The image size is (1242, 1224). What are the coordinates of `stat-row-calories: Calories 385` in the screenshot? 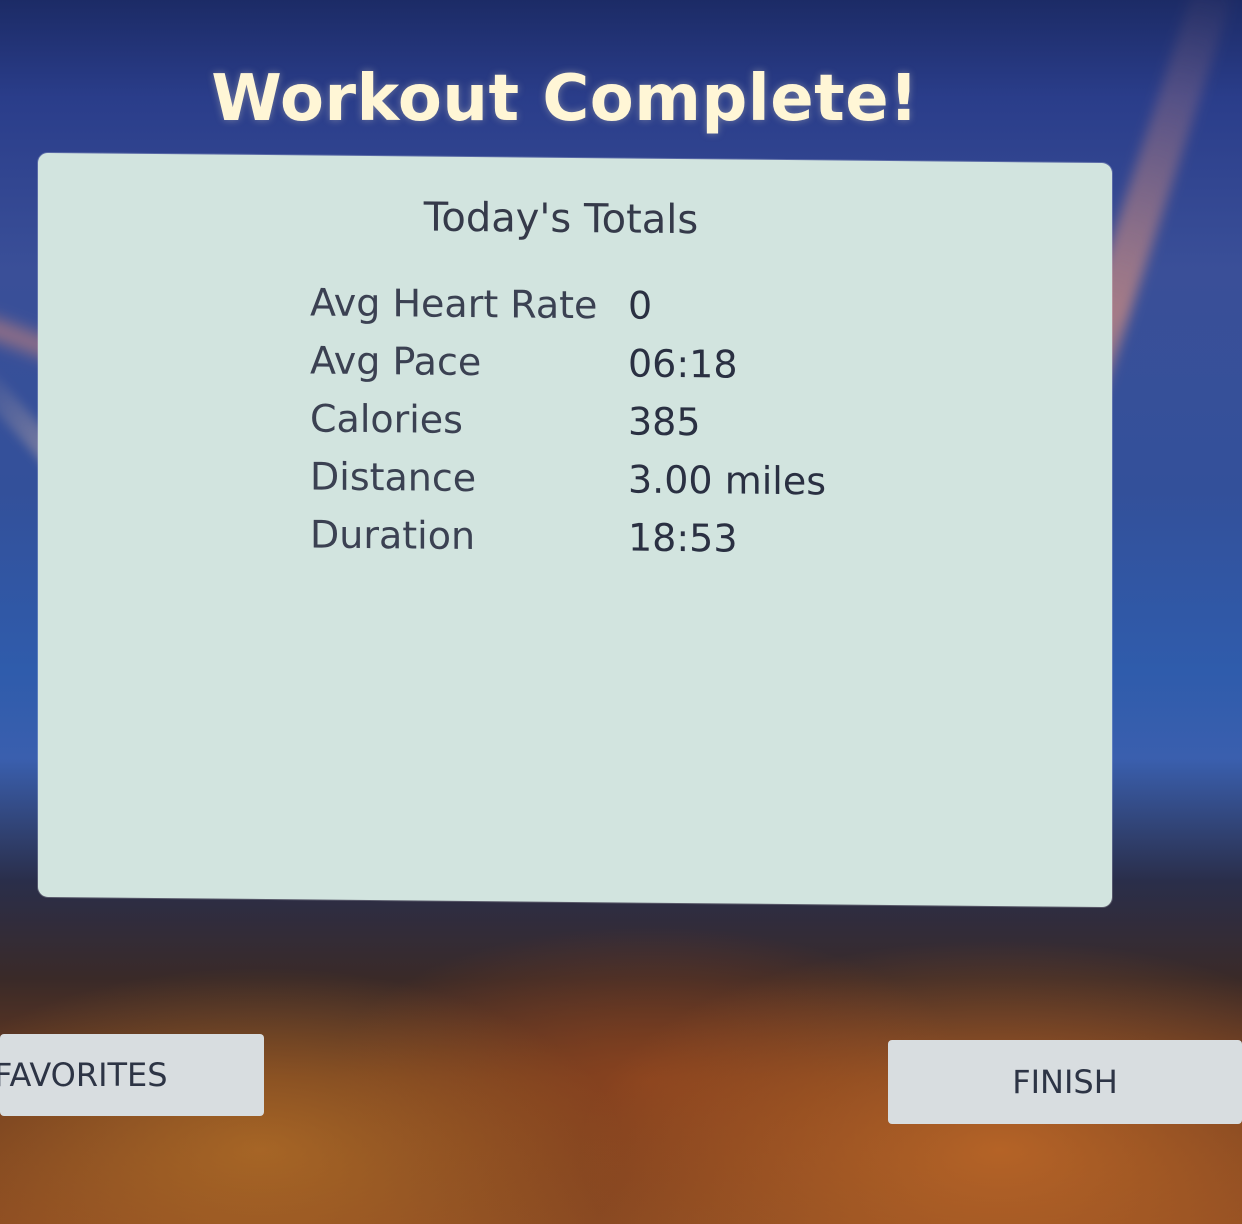 It's located at (620, 428).